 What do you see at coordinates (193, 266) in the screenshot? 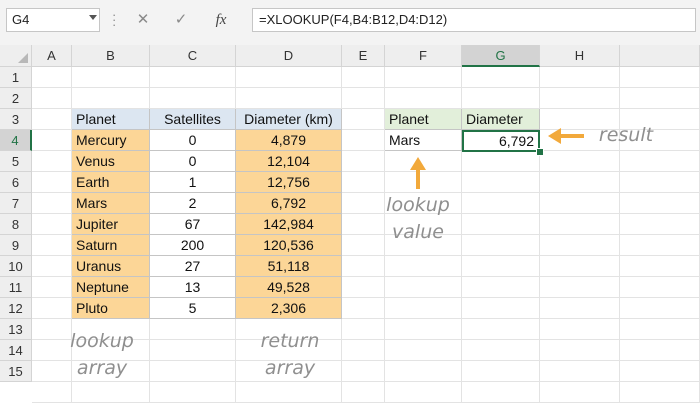
I see `satellites-cell: 27` at bounding box center [193, 266].